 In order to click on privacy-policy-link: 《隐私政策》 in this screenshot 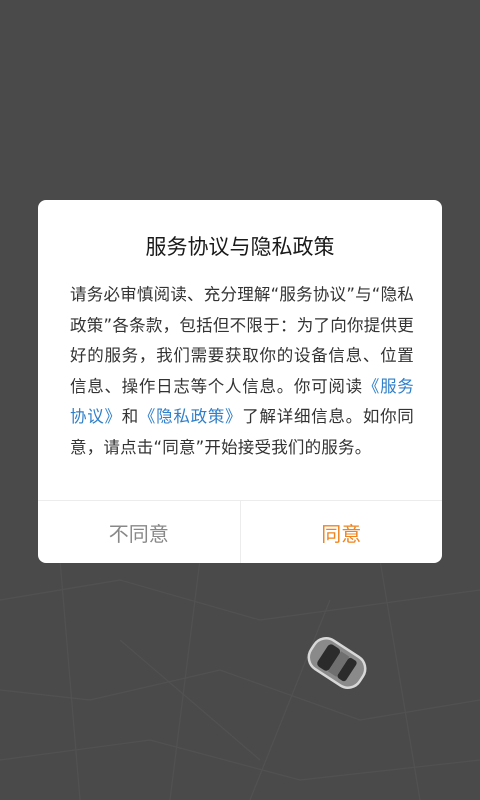, I will do `click(190, 416)`.